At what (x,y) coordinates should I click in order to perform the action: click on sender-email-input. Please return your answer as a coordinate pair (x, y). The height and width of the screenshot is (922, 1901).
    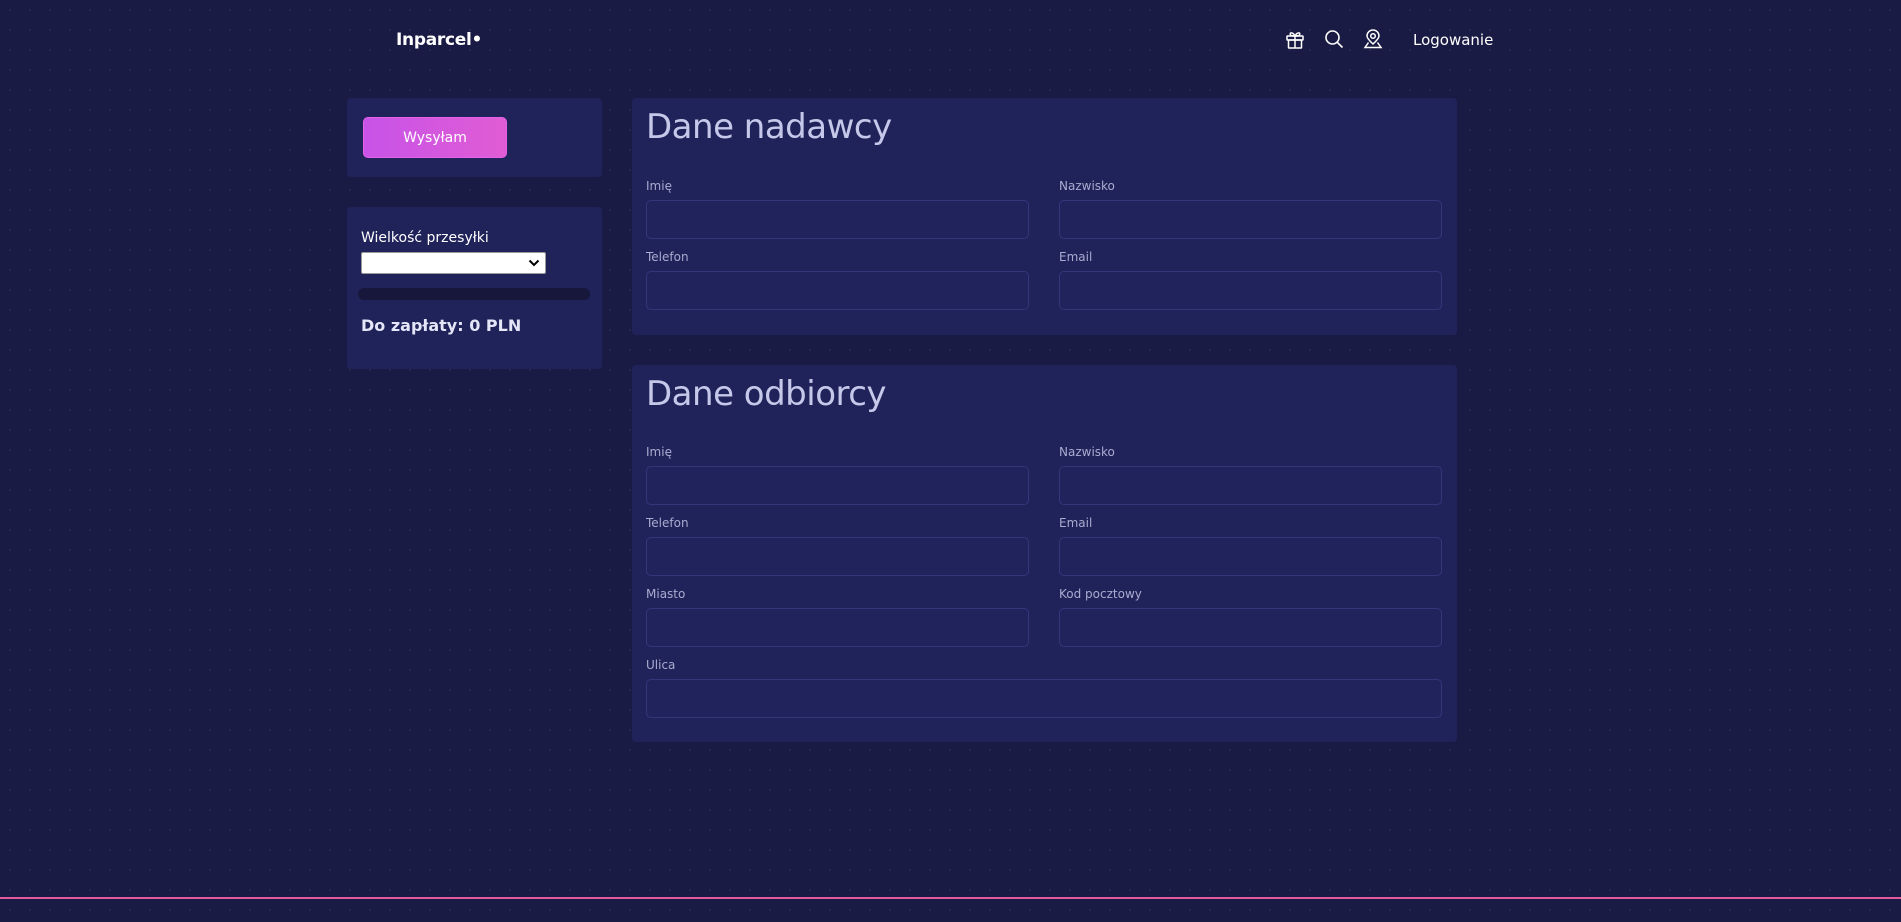
    Looking at the image, I should click on (1250, 290).